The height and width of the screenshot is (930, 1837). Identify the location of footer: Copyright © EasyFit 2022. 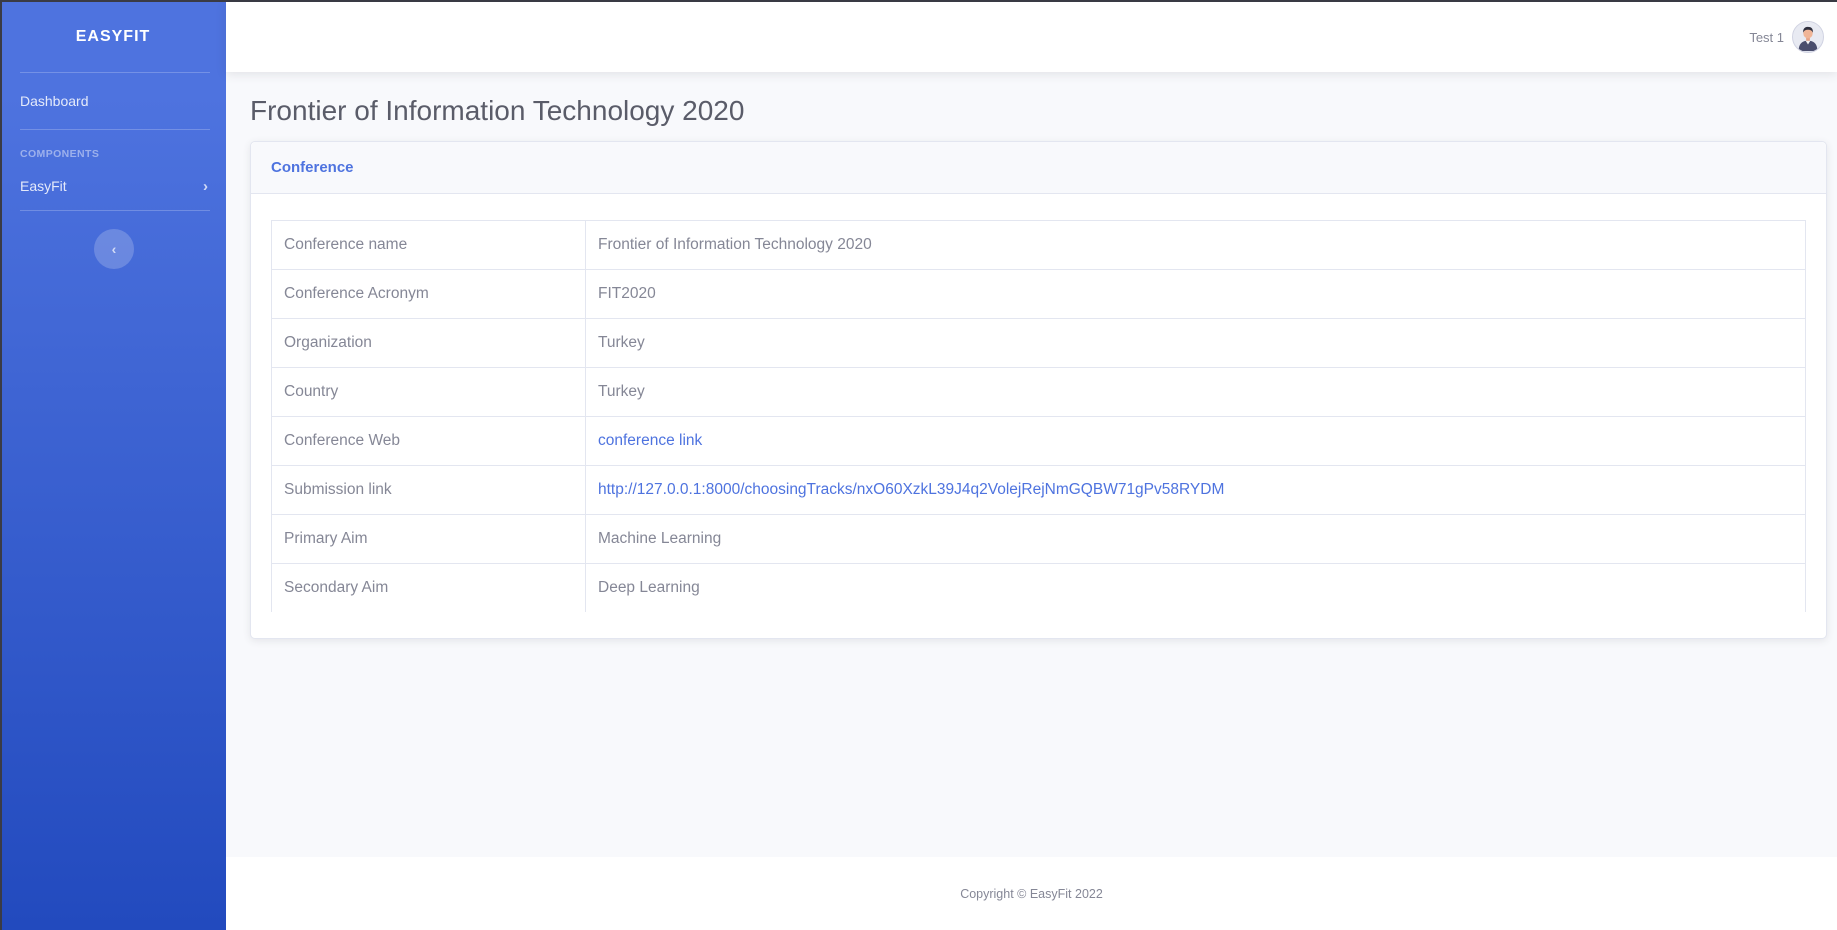
(1031, 893).